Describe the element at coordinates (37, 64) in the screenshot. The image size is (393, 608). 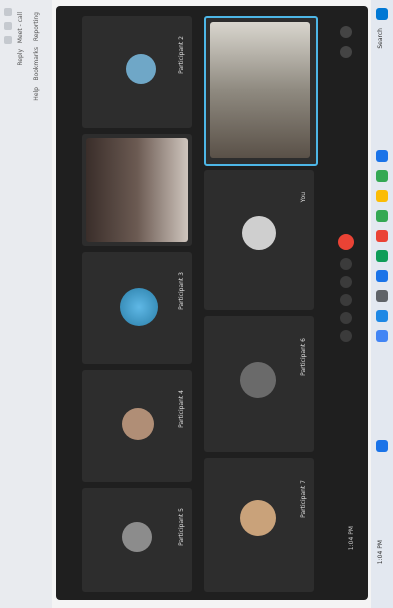
I see `bookmark-item: Bookmarks` at that location.